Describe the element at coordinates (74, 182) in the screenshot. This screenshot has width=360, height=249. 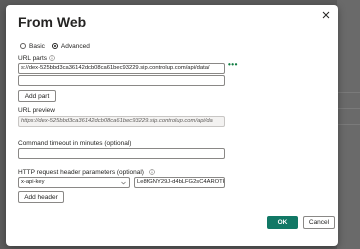
I see `header-key-dropdown: x-api-key` at that location.